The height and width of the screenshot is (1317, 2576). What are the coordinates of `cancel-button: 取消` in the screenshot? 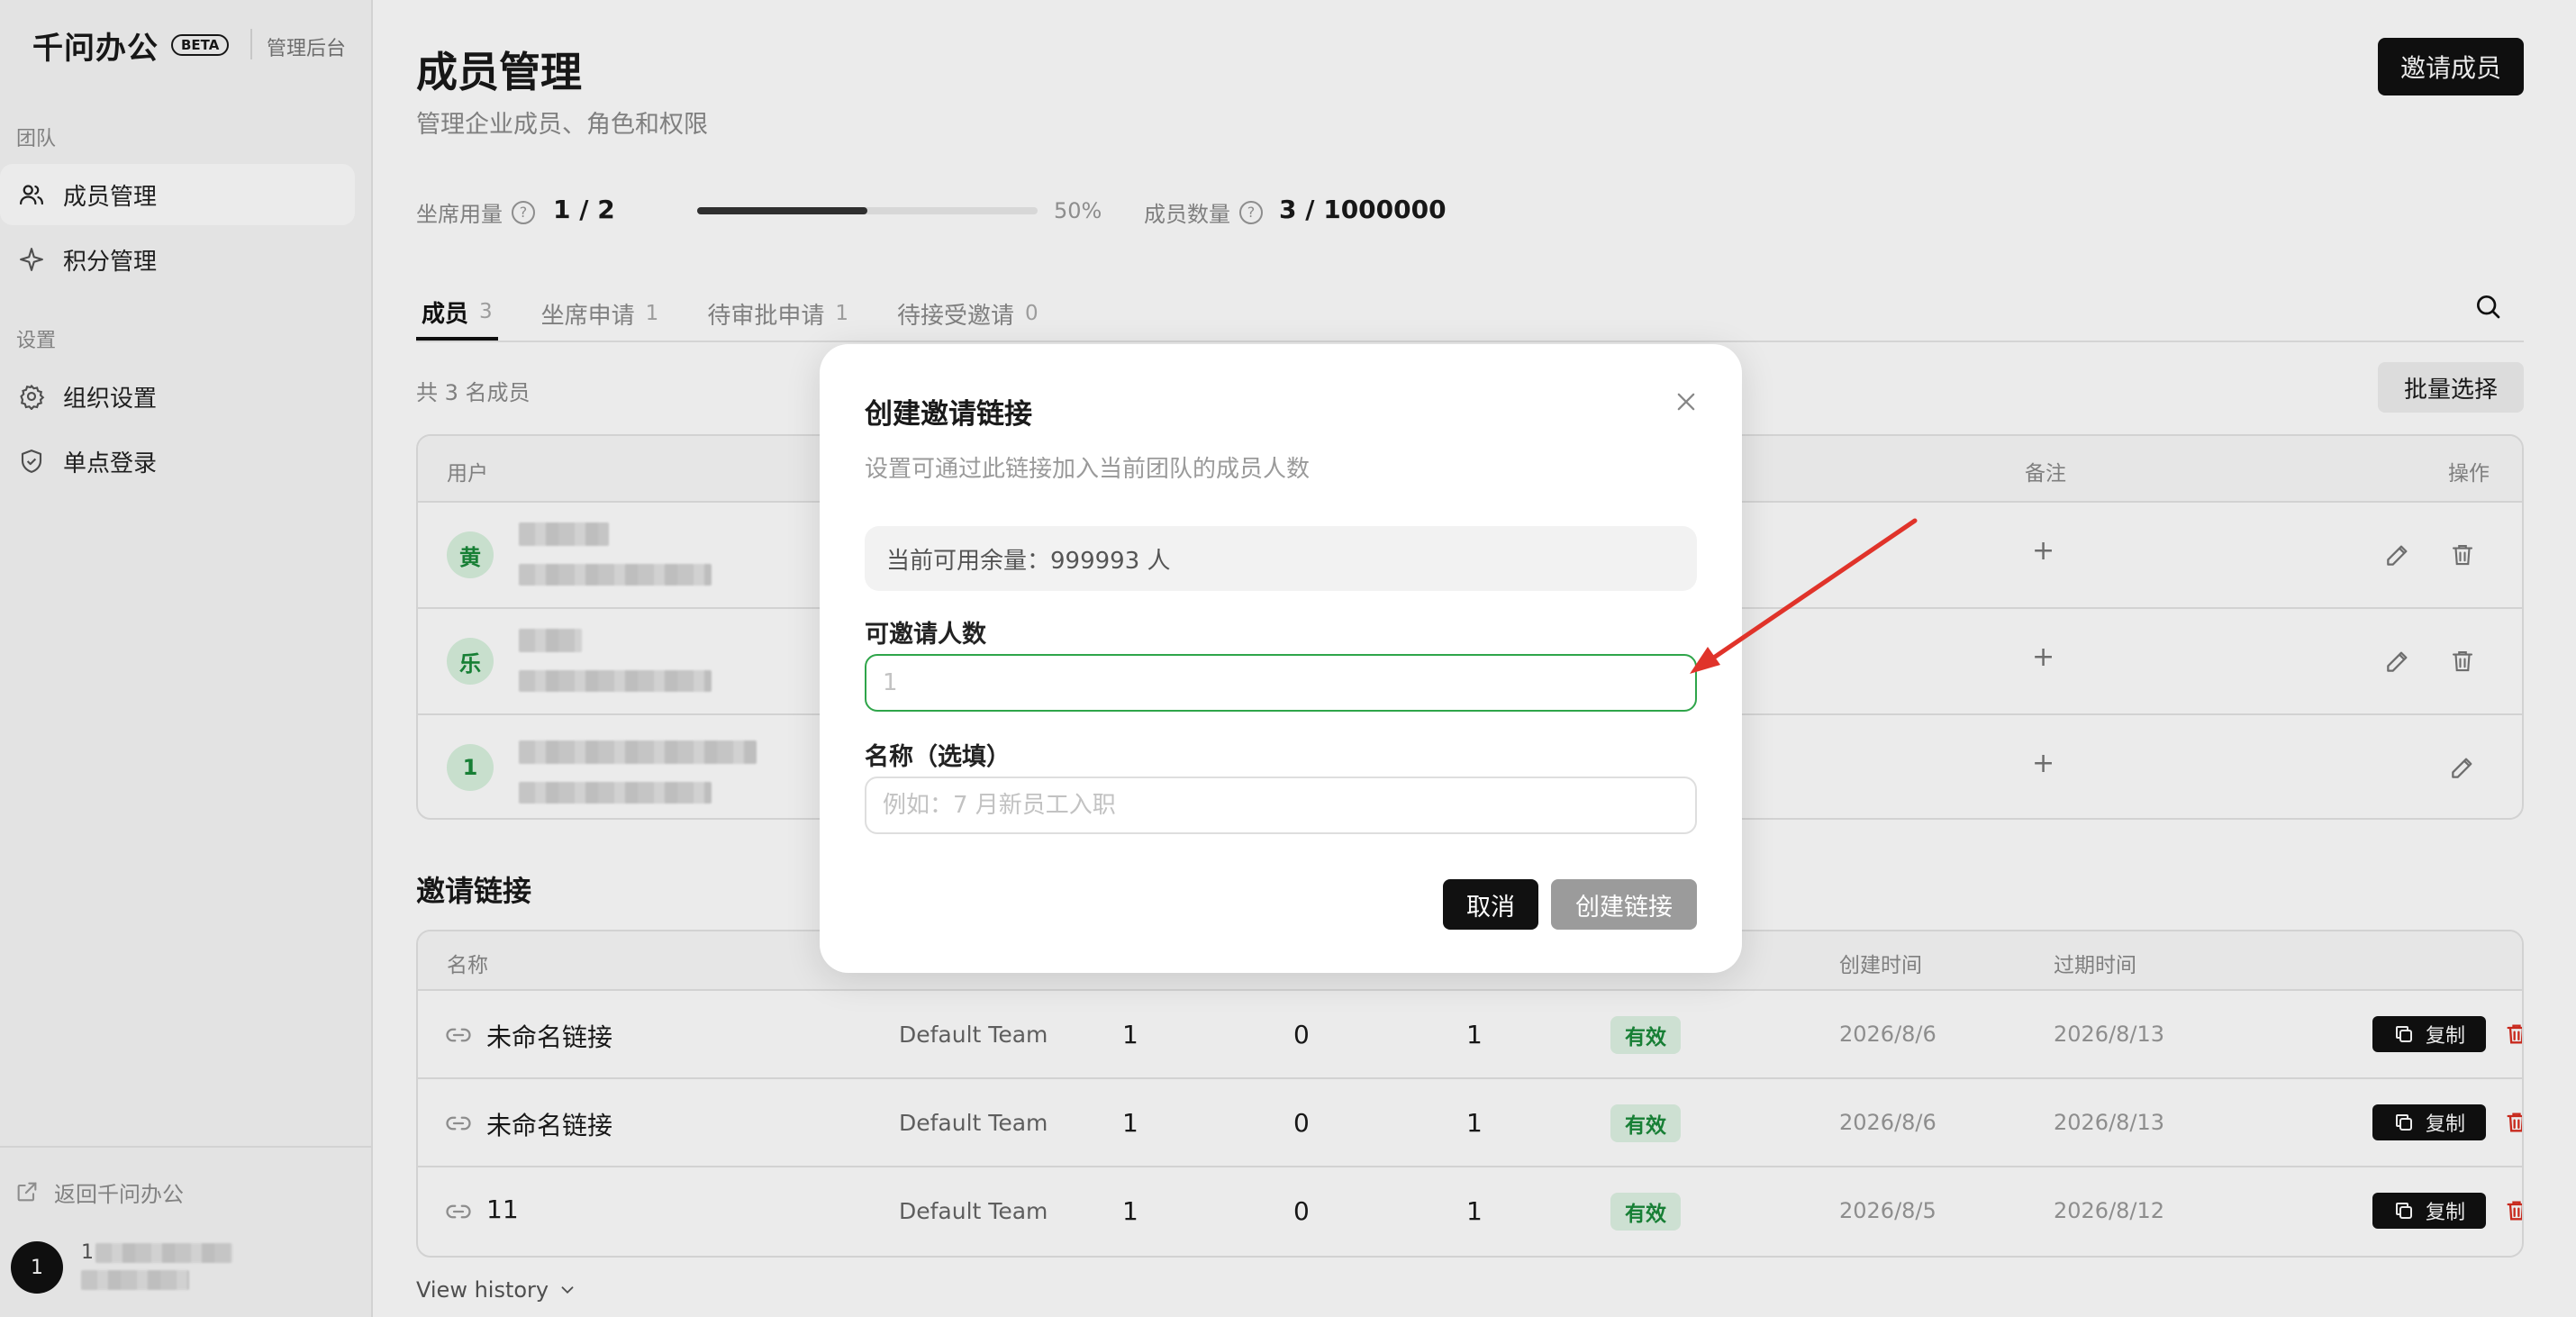 It's located at (1490, 904).